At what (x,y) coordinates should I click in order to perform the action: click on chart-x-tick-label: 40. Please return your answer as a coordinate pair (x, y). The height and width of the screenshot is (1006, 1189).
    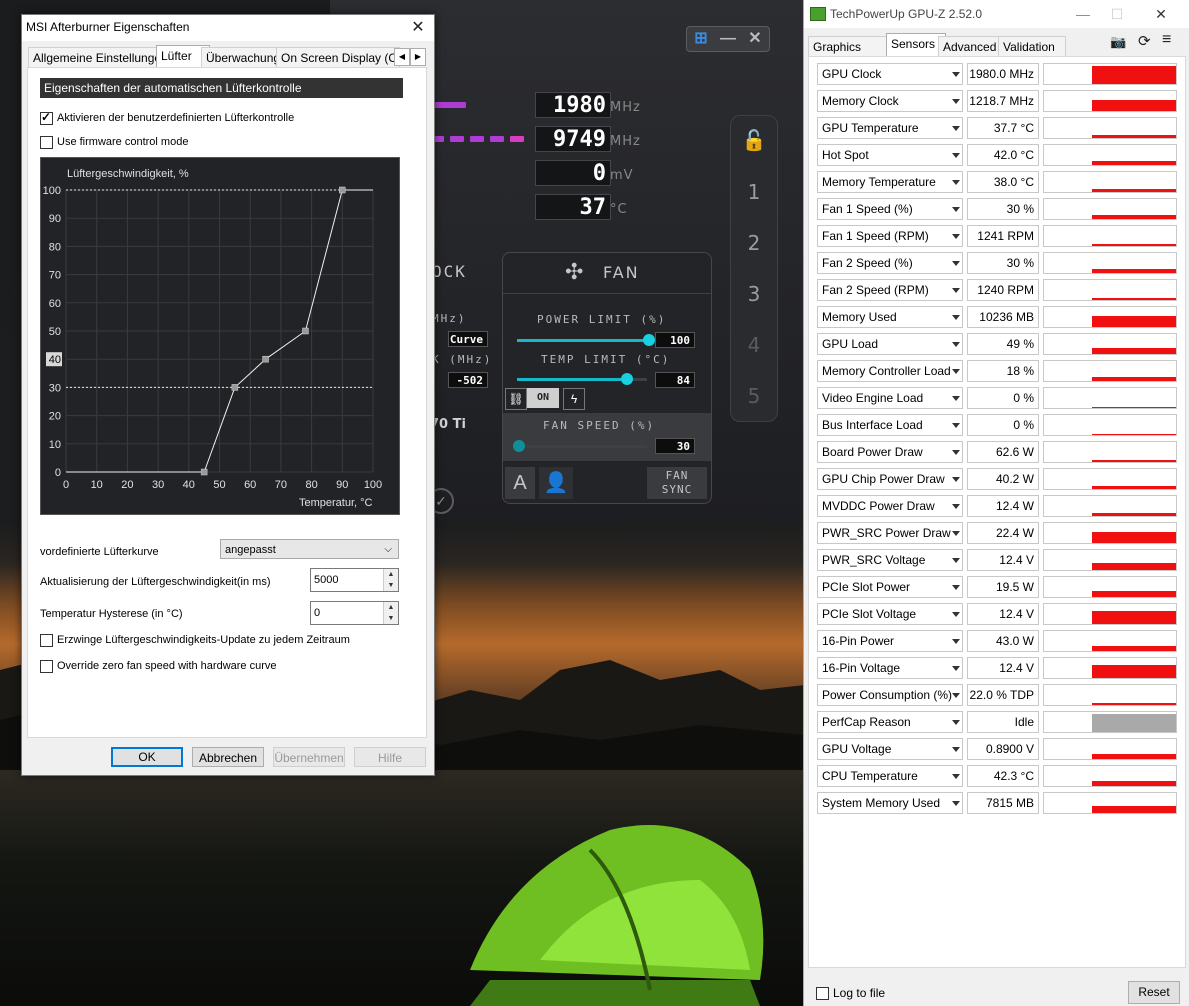
    Looking at the image, I should click on (189, 485).